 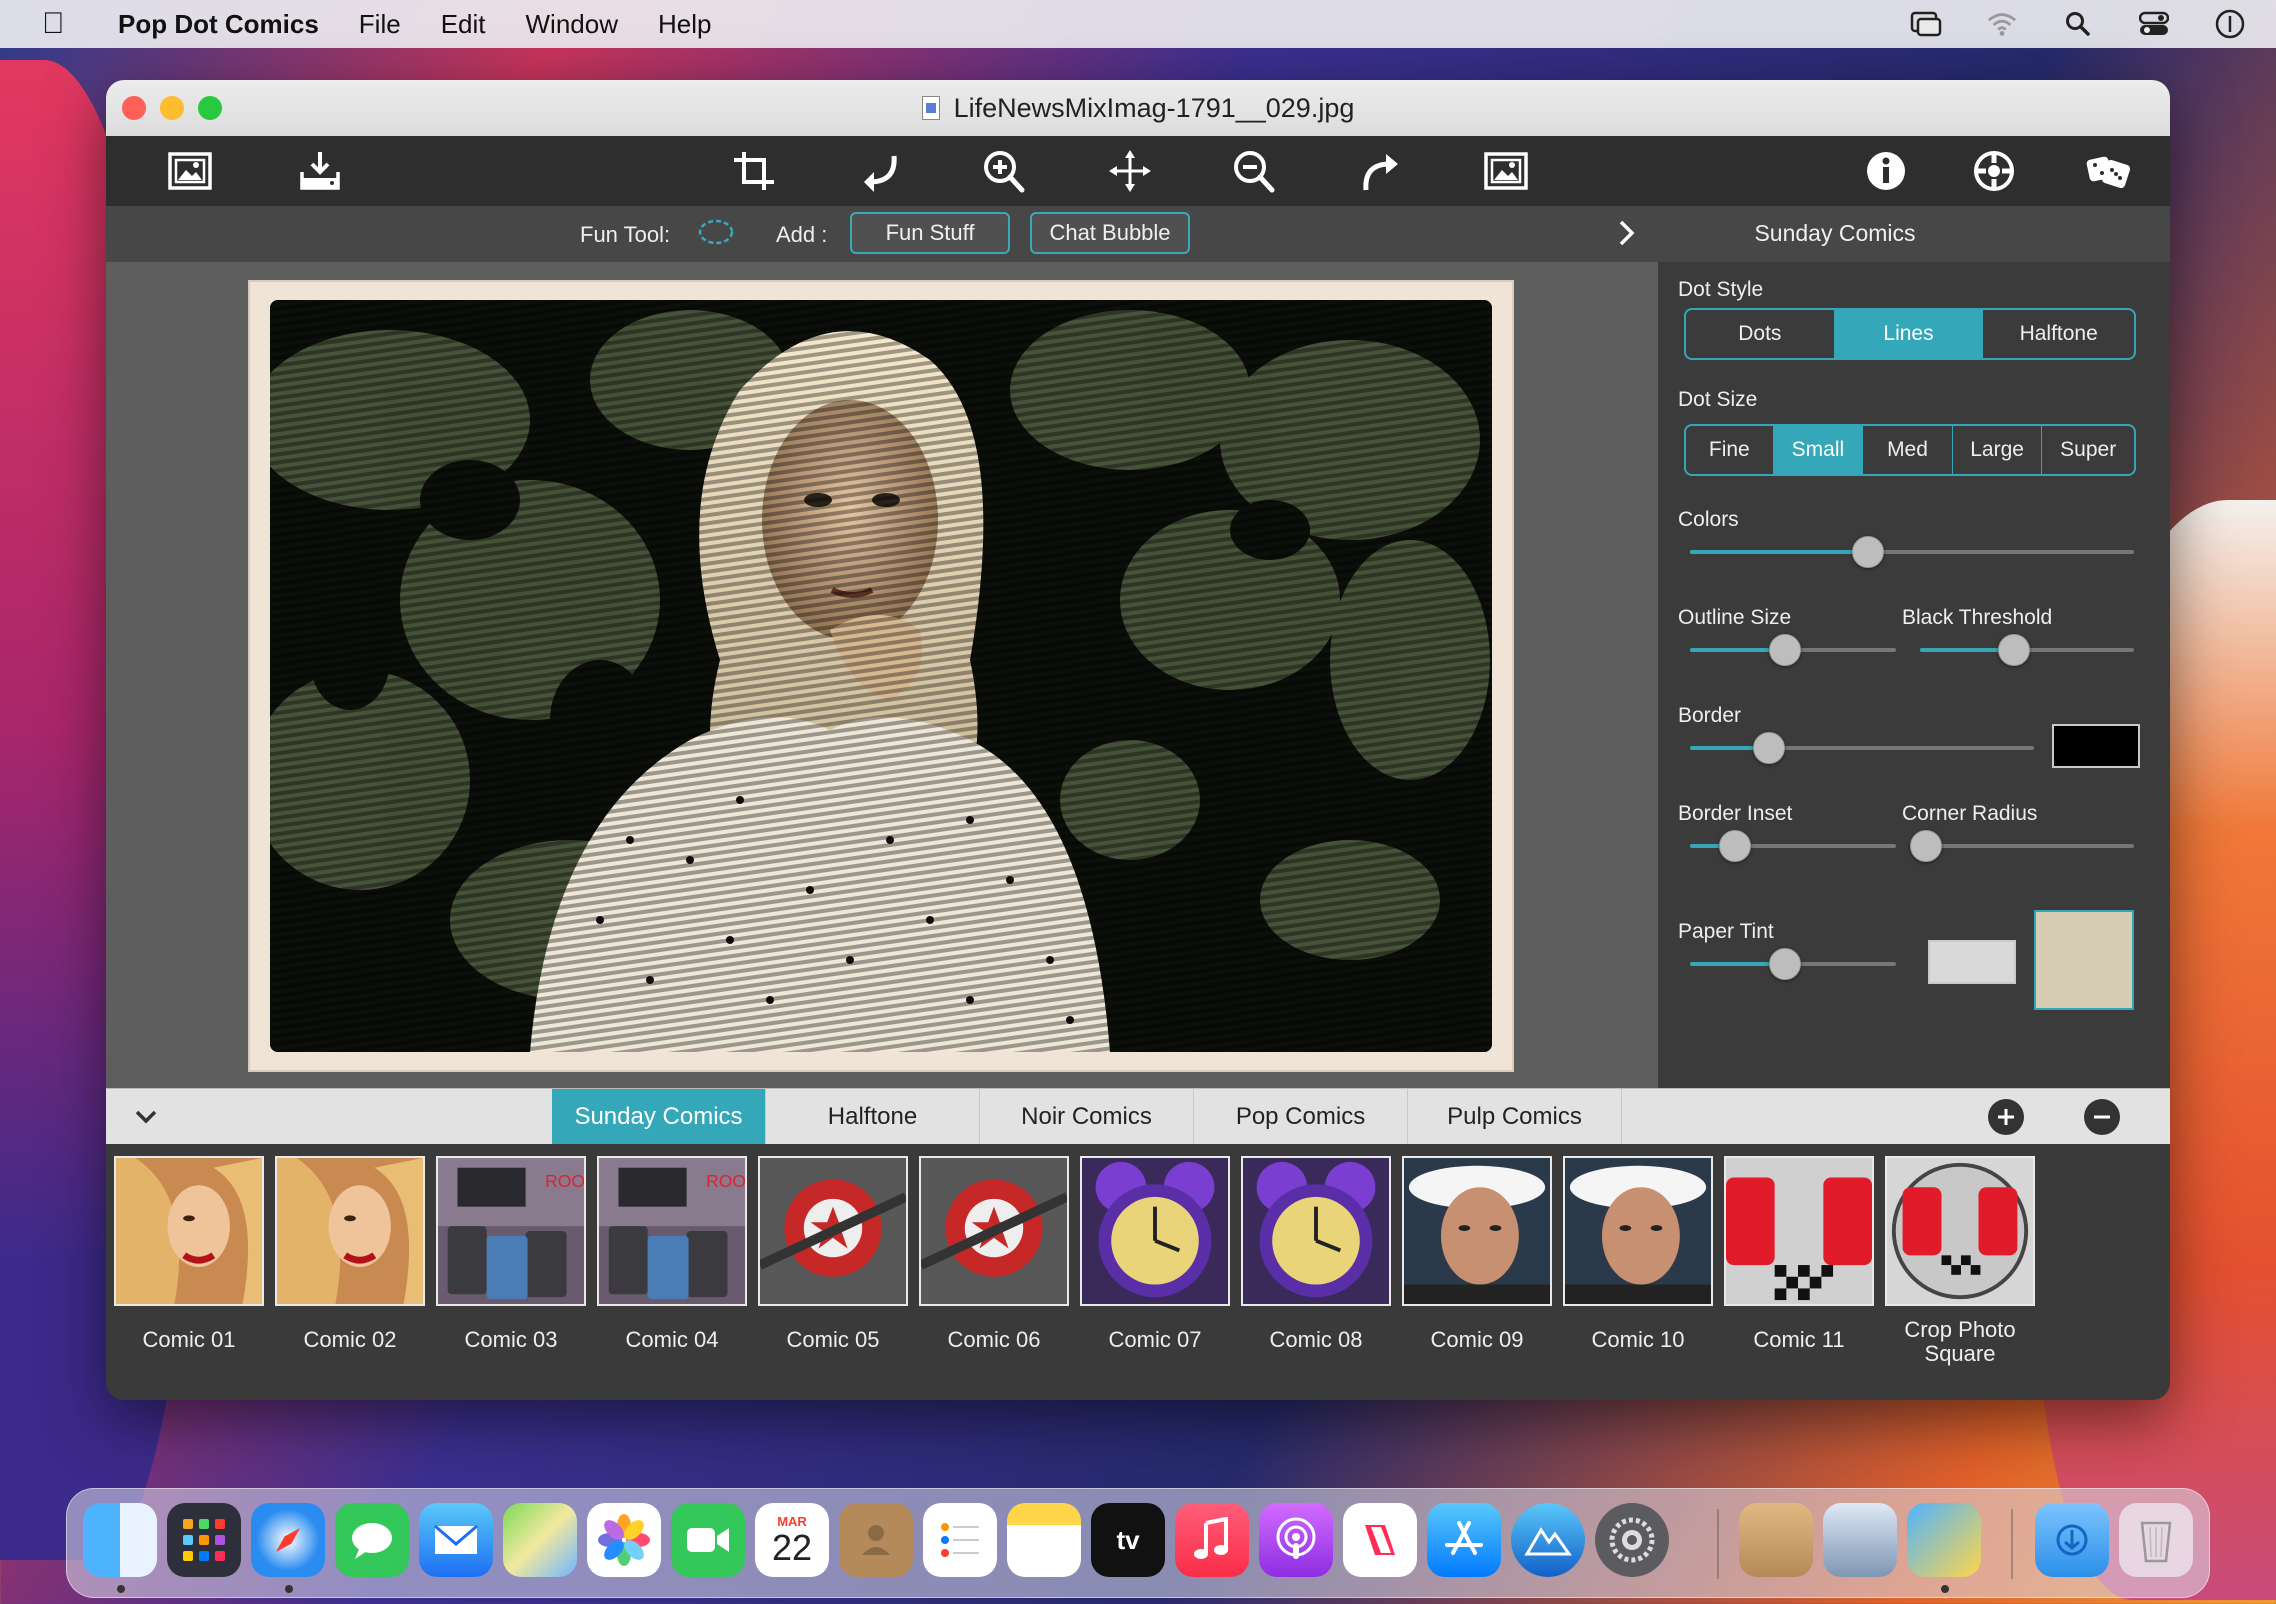 I want to click on minimize-window-button, so click(x=172, y=108).